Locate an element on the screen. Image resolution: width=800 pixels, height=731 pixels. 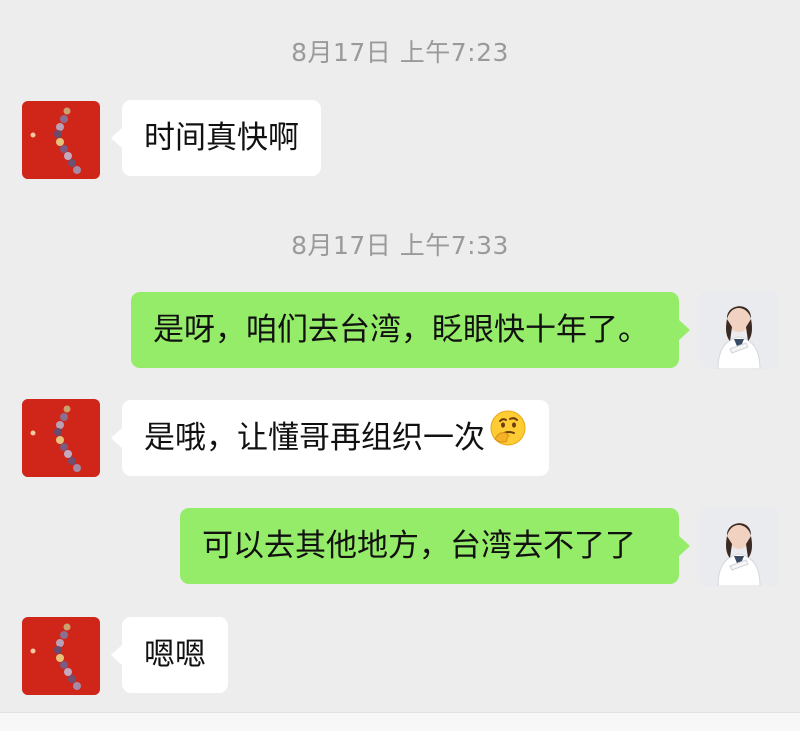
message-text: 嗯嗯 is located at coordinates (175, 655).